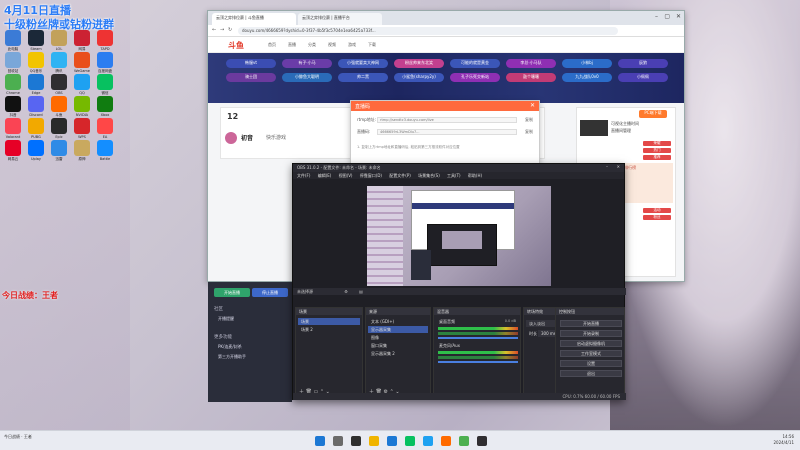 The height and width of the screenshot is (450, 800). What do you see at coordinates (325, 175) in the screenshot?
I see `menu-item: 编辑(E)` at bounding box center [325, 175].